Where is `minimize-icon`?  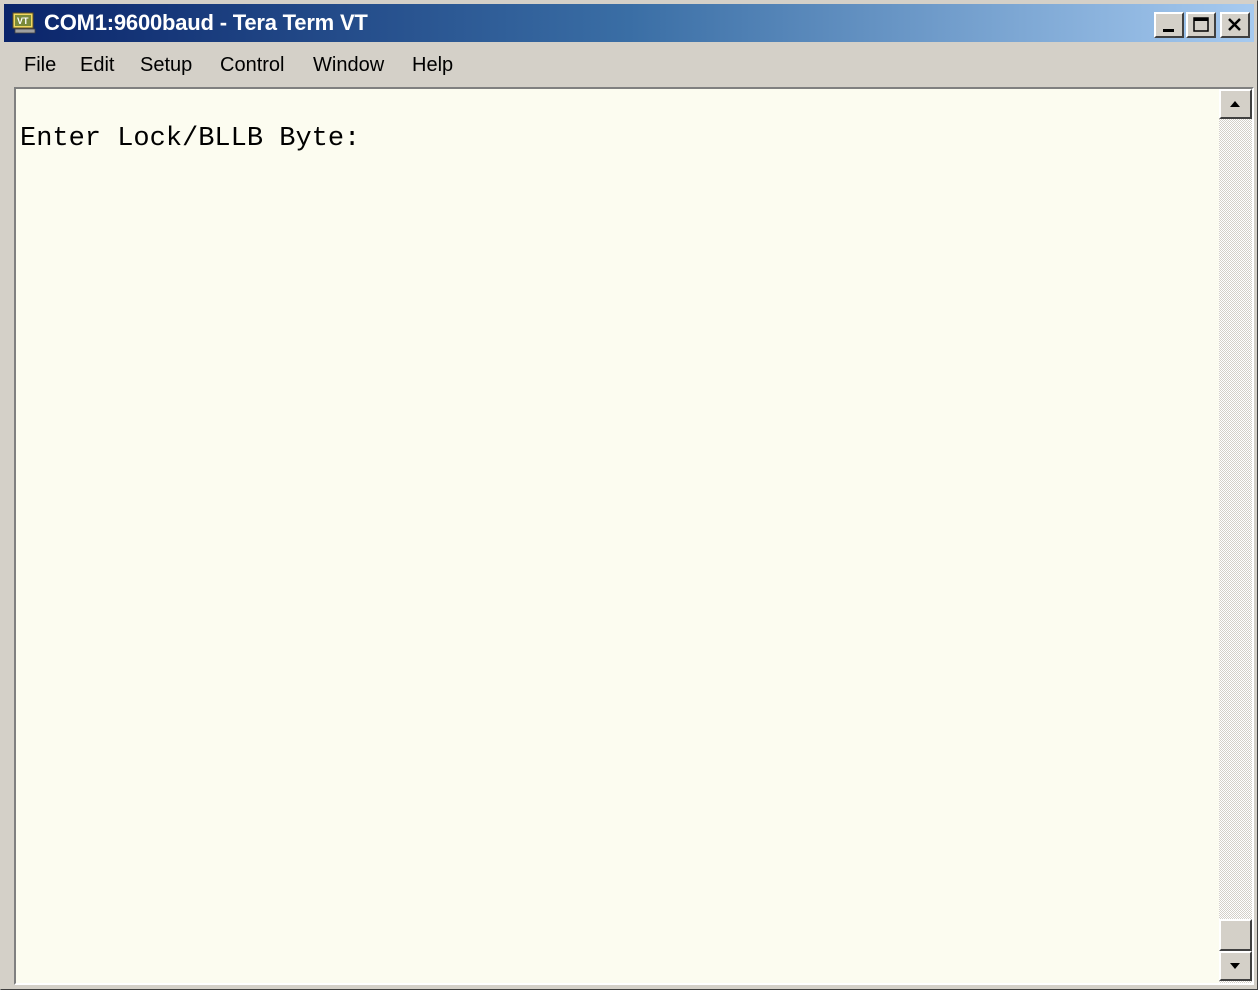
minimize-icon is located at coordinates (1168, 30).